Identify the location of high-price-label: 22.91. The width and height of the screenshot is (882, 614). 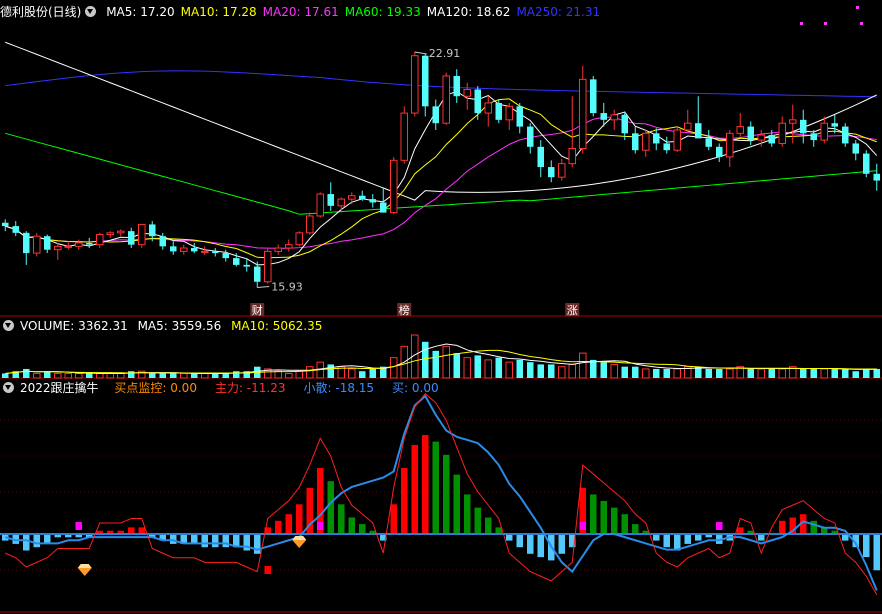
(445, 53).